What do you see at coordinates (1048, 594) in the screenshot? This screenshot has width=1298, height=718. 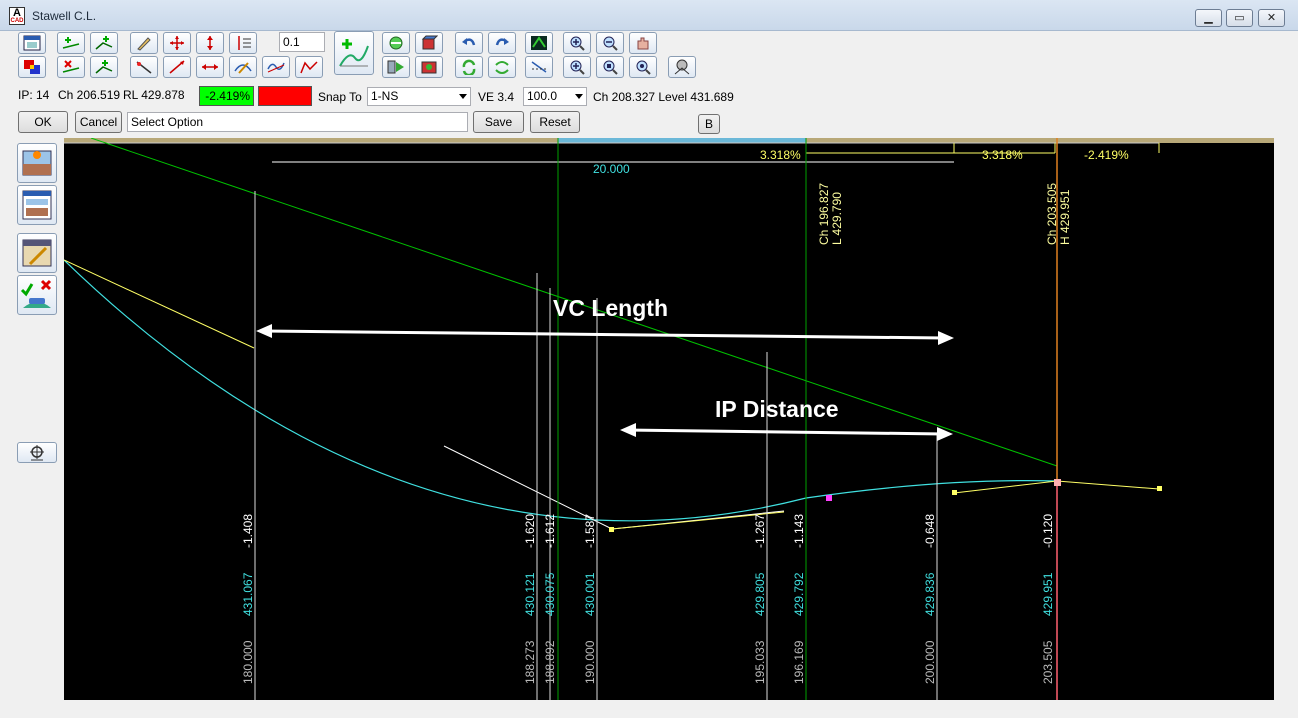 I see `station-level: 429.951` at bounding box center [1048, 594].